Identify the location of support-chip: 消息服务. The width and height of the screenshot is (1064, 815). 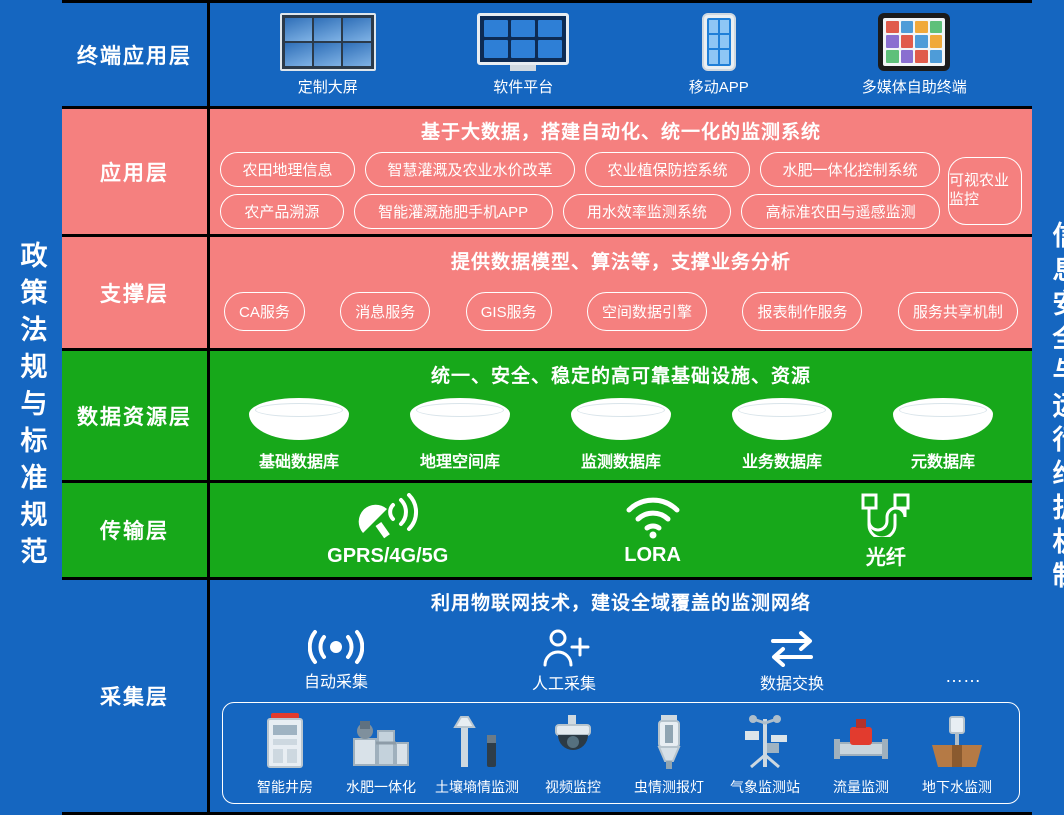
(385, 312).